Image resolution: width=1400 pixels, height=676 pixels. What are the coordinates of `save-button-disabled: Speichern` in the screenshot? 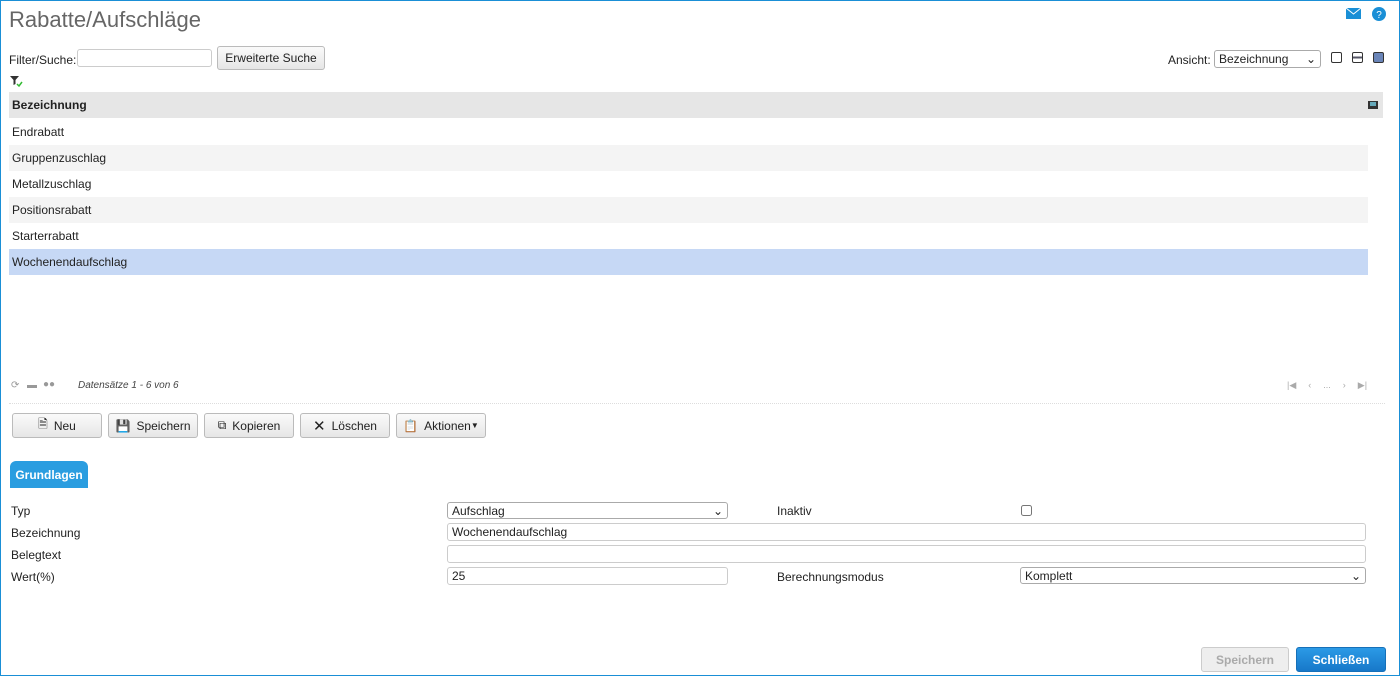 It's located at (1245, 659).